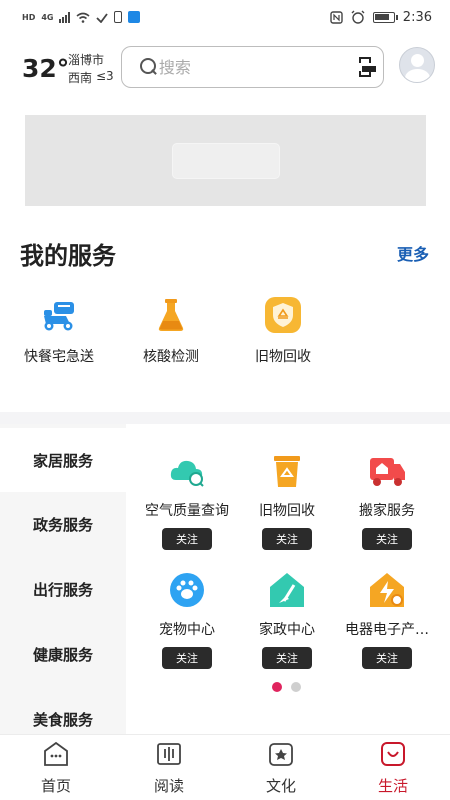 This screenshot has height=800, width=450. What do you see at coordinates (287, 501) in the screenshot?
I see `grid-item-recycle: 旧物回收 关注` at bounding box center [287, 501].